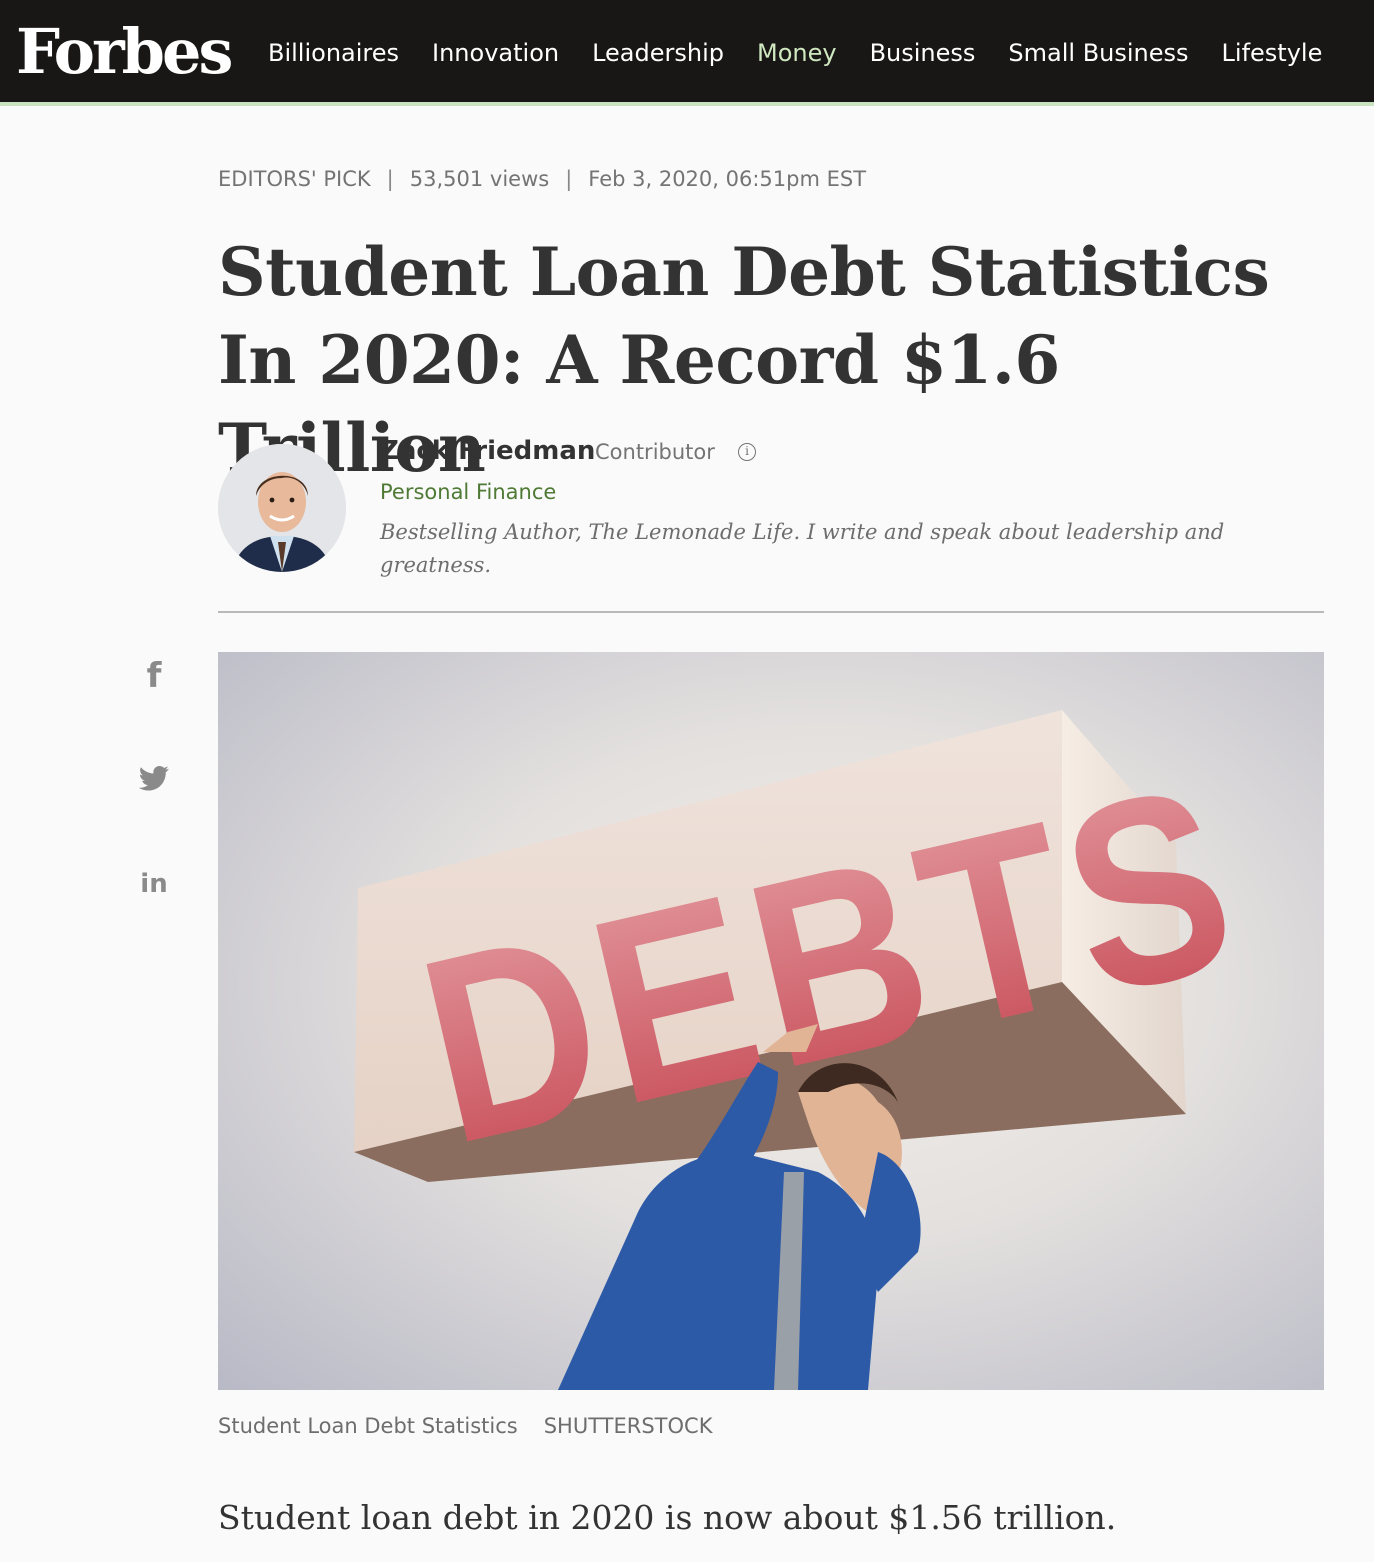  I want to click on author-name: Zack Friedman, so click(487, 451).